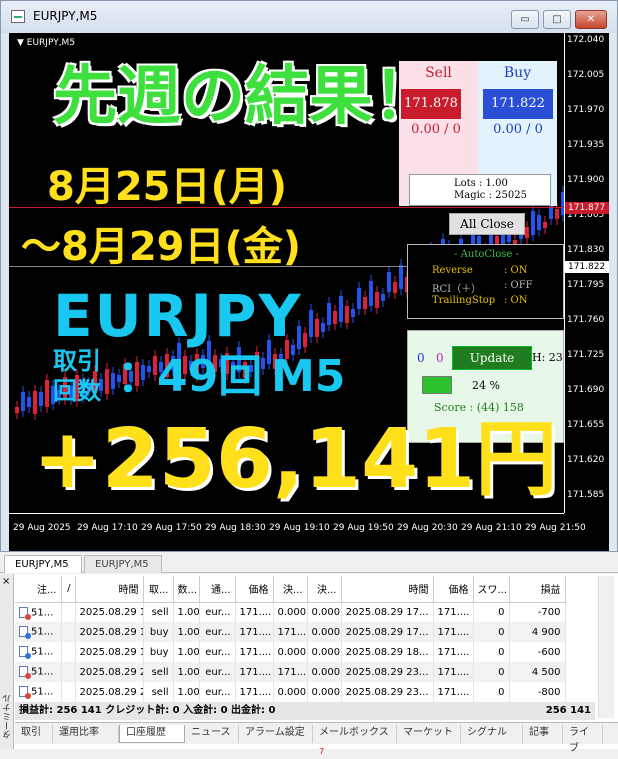  I want to click on close-button: ✕, so click(591, 19).